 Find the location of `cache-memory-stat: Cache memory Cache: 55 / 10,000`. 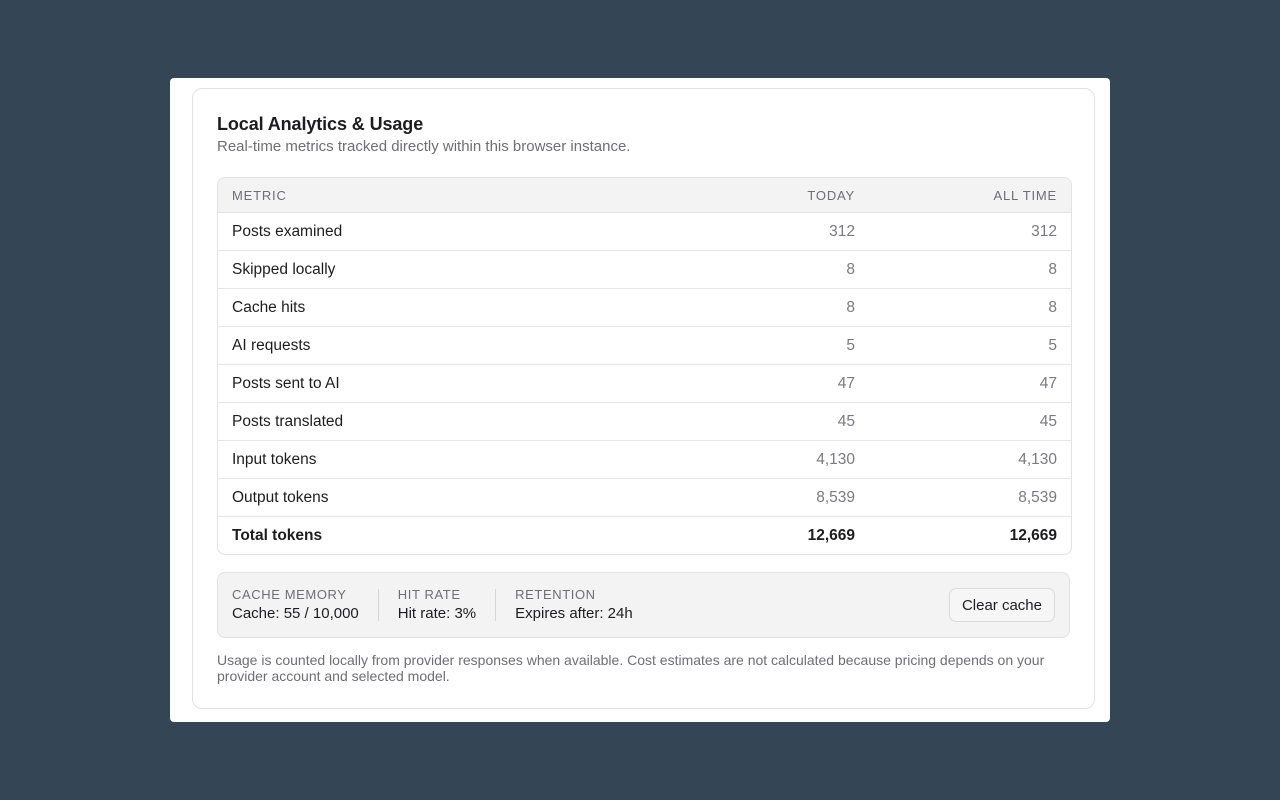

cache-memory-stat: Cache memory Cache: 55 / 10,000 is located at coordinates (295, 605).